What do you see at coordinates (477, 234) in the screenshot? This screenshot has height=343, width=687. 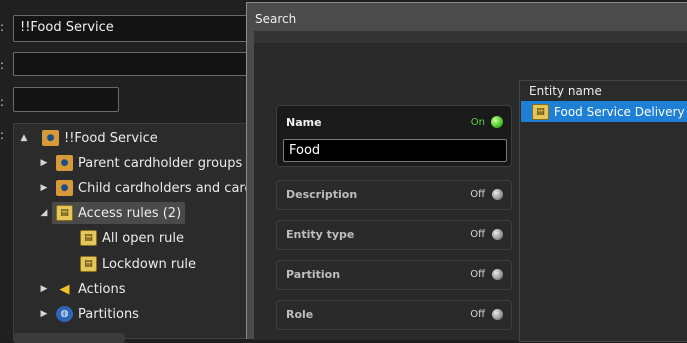 I see `filter-entity-type-state: Off` at bounding box center [477, 234].